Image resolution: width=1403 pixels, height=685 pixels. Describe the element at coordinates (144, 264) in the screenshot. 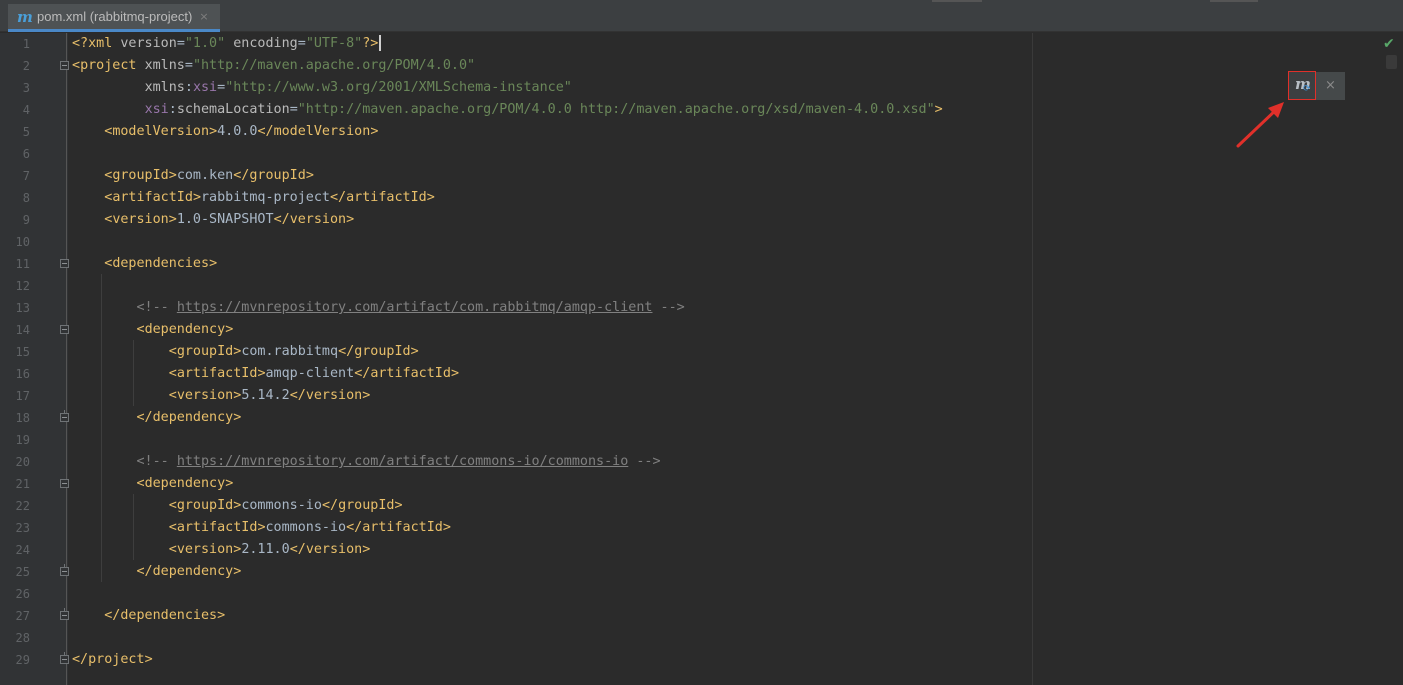

I see `code-line: <dependencies>` at that location.